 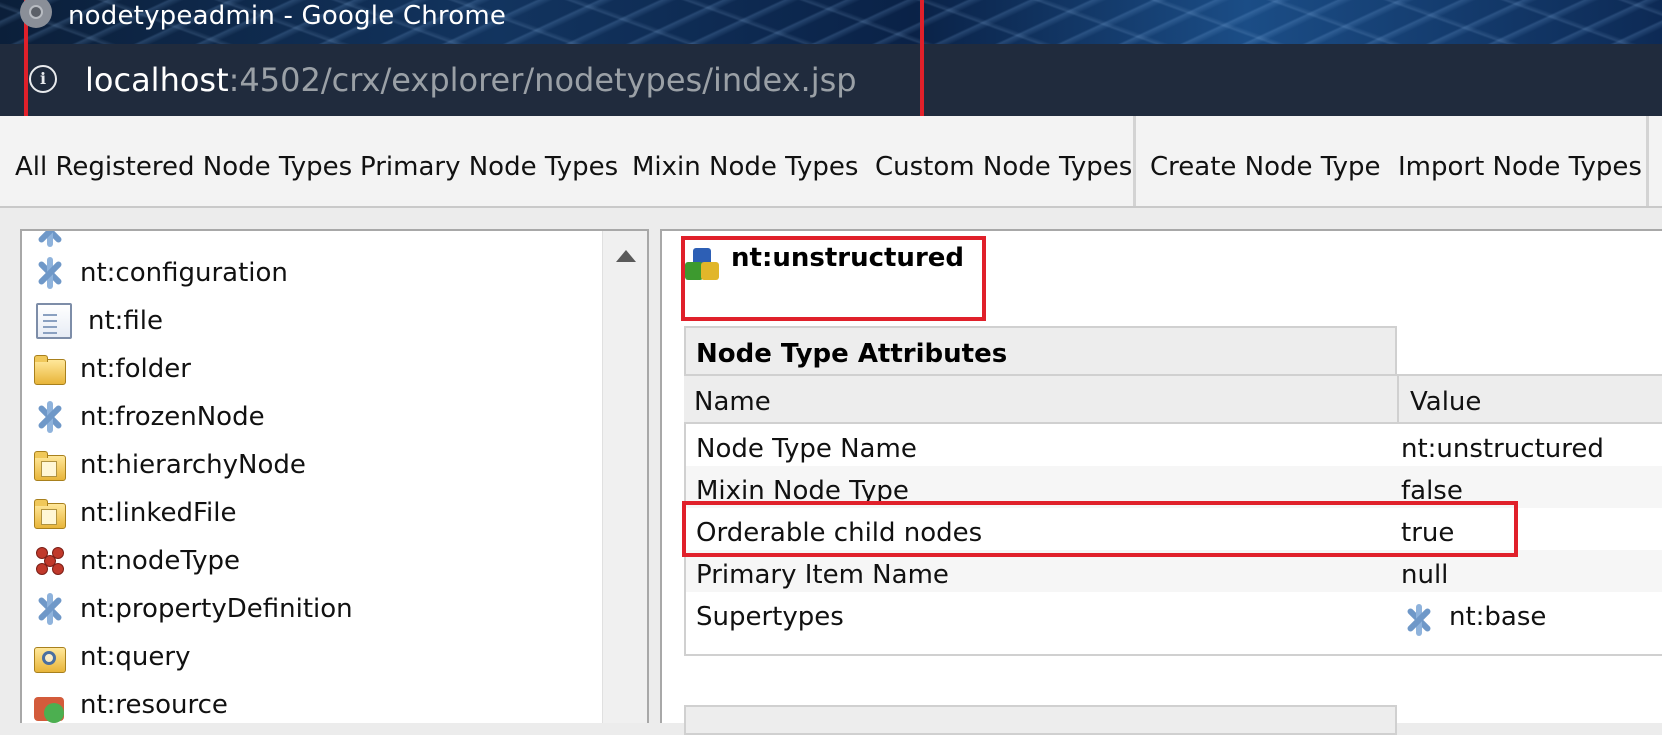 I want to click on url-path: :4502/crx/explorer/nodetypes/index.jsp, so click(x=542, y=80).